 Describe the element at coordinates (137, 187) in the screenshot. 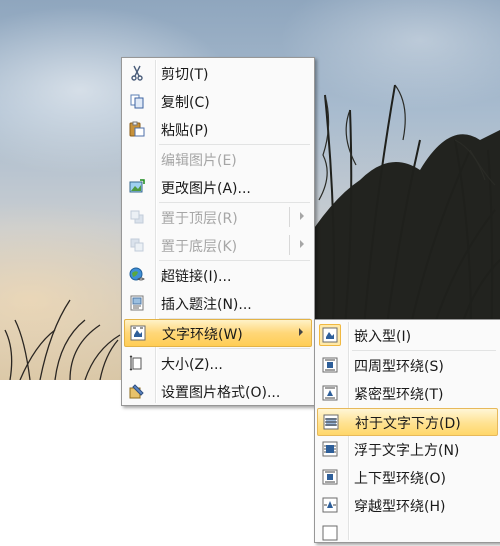

I see `change-picture-icon` at that location.